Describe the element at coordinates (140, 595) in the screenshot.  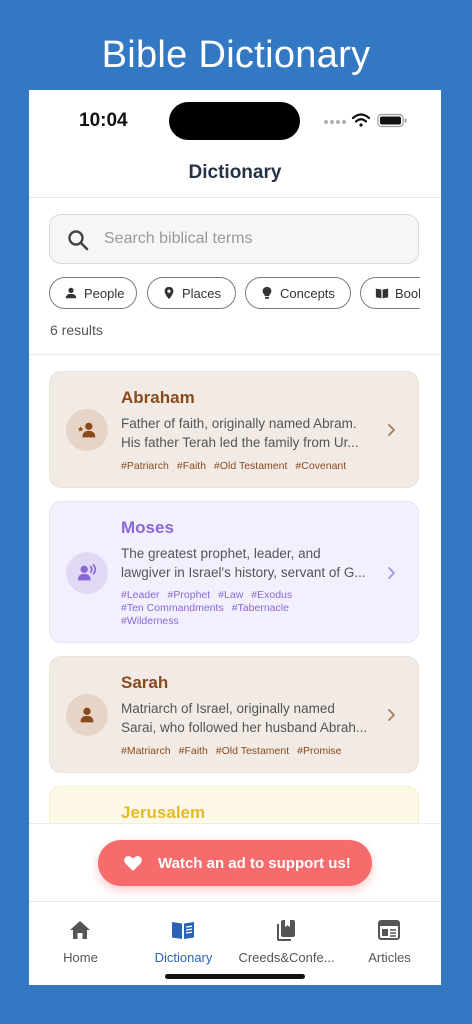
I see `tag: #Leader` at that location.